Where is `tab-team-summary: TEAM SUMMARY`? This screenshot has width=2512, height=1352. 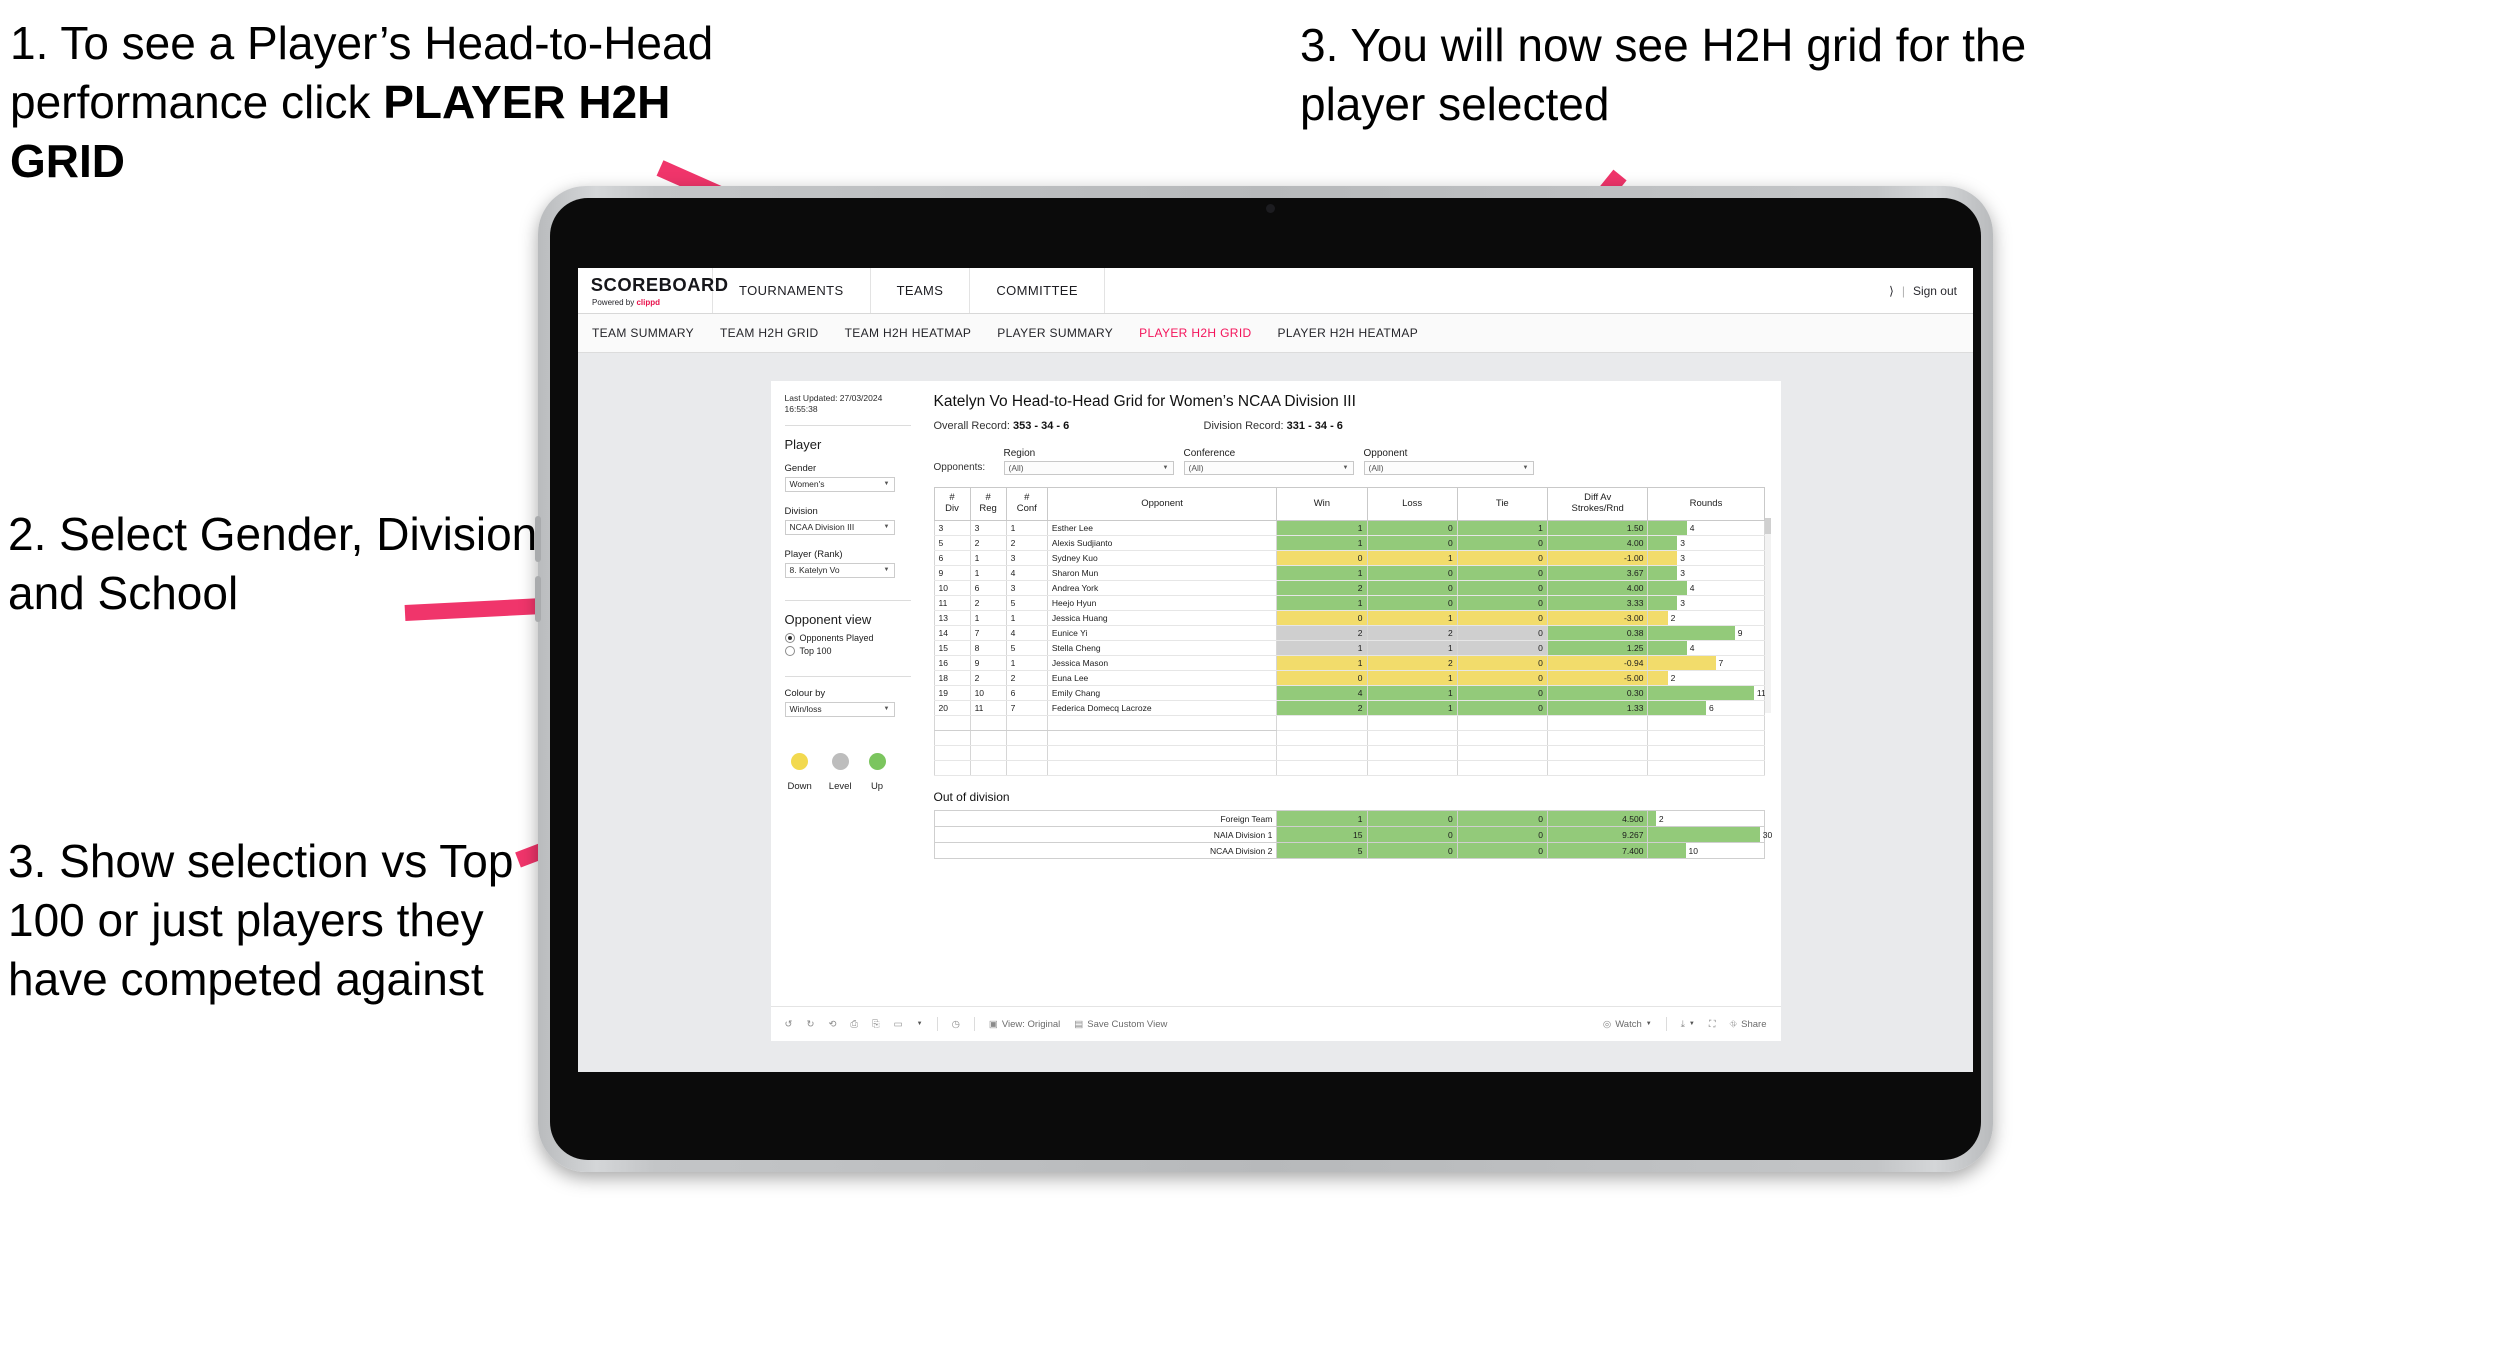
tab-team-summary: TEAM SUMMARY is located at coordinates (643, 333).